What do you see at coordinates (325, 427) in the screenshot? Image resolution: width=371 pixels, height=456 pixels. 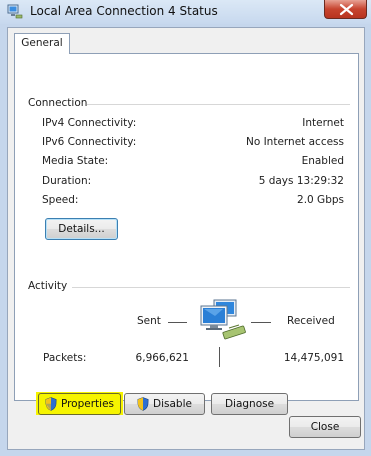 I see `close-button: Close` at bounding box center [325, 427].